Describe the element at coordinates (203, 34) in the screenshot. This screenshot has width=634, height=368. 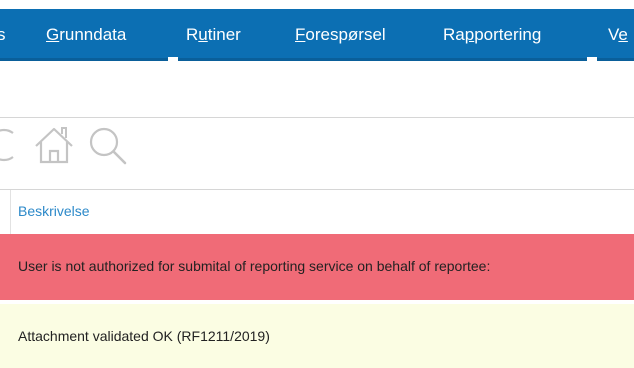
I see `menu-item-mnemonic: u` at that location.